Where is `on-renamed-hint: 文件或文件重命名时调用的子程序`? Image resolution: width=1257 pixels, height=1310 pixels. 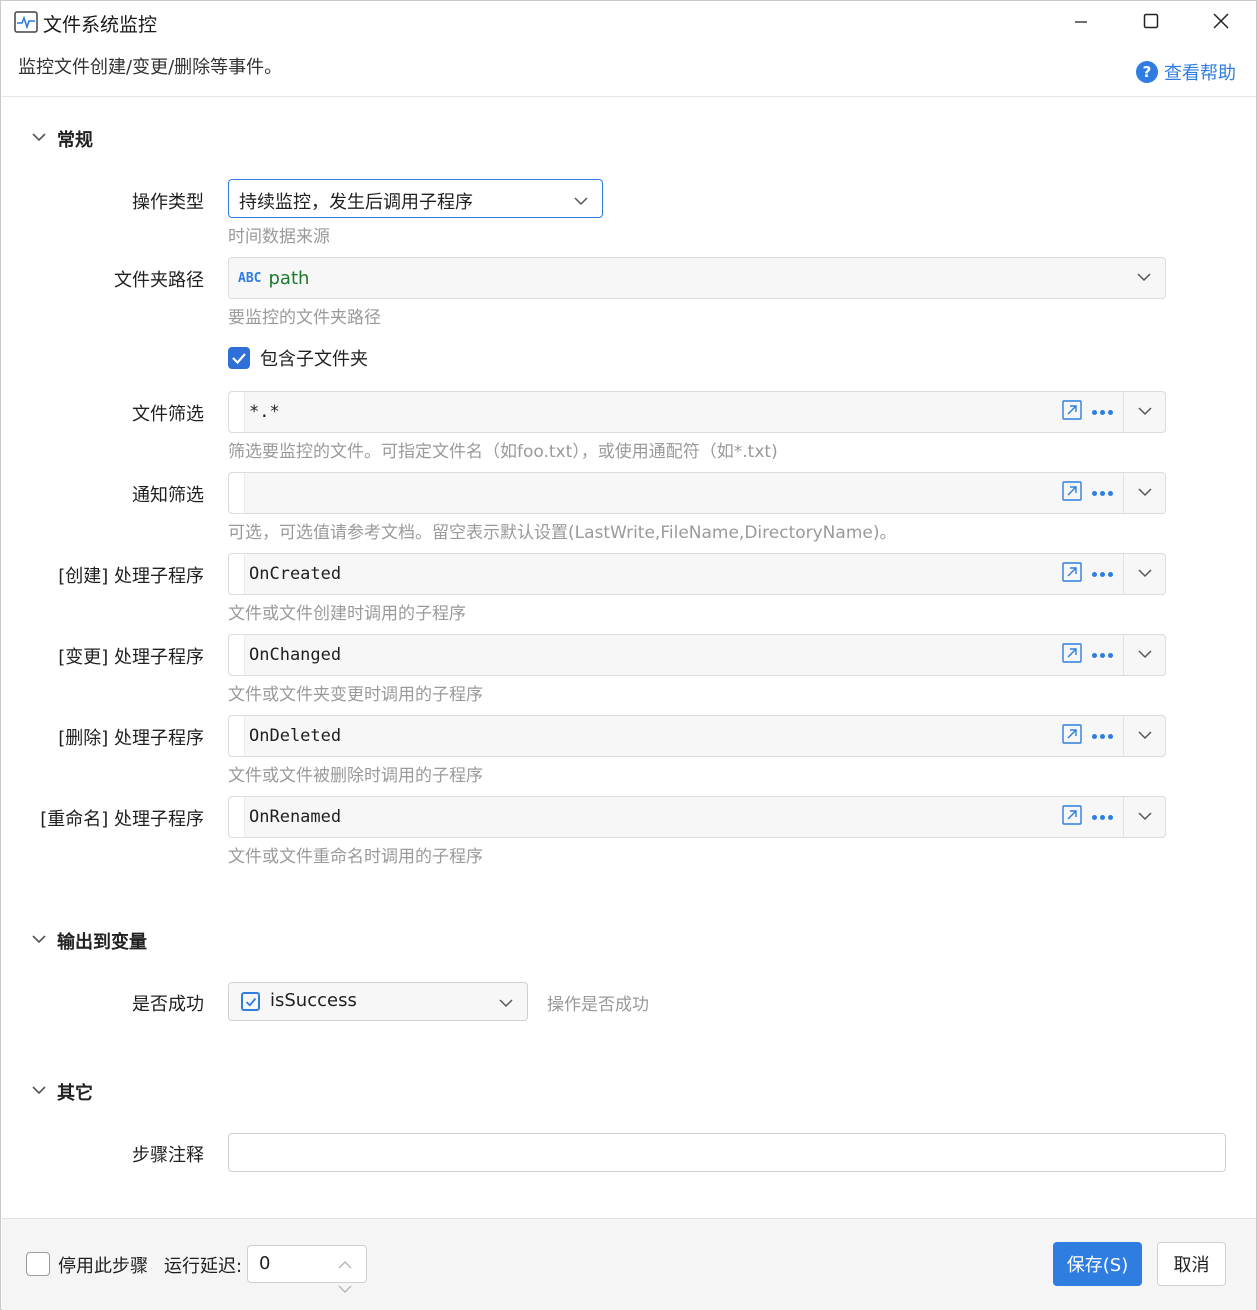 on-renamed-hint: 文件或文件重命名时调用的子程序 is located at coordinates (355, 857).